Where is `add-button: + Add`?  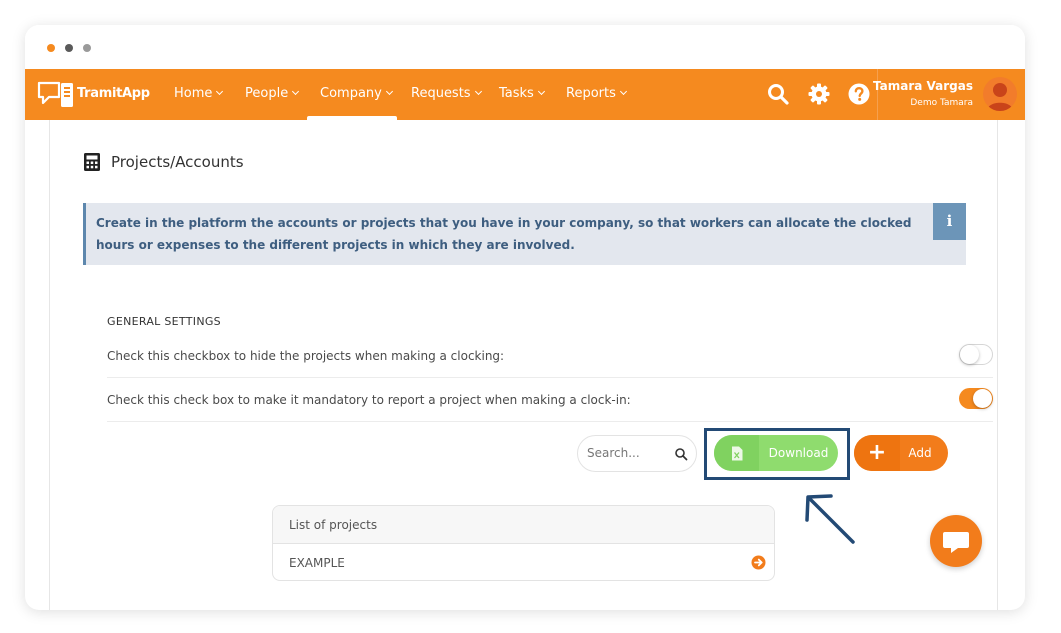 add-button: + Add is located at coordinates (901, 453).